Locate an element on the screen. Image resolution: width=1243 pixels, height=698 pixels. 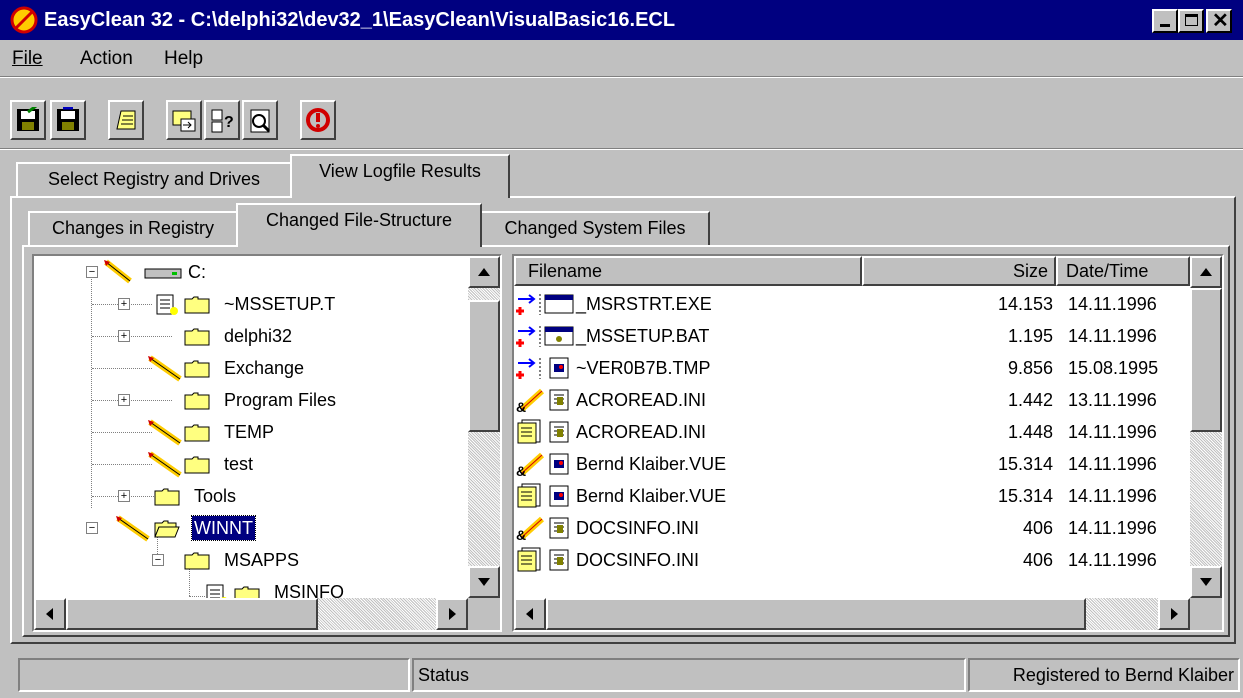
menu-file: File is located at coordinates (27, 59).